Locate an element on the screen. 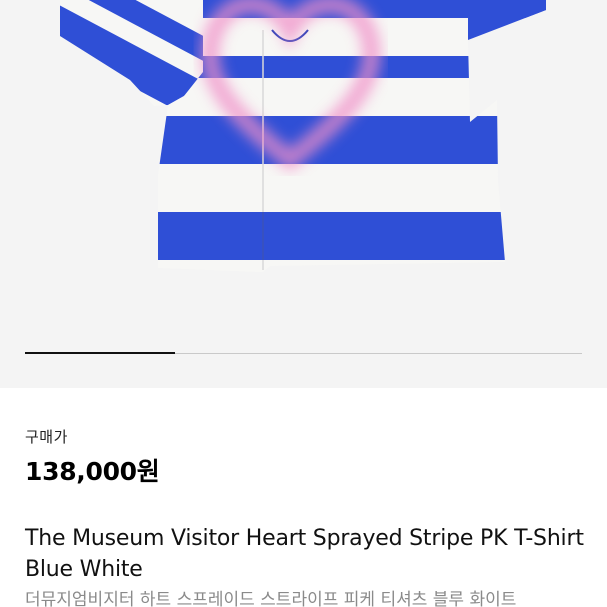  gallery-progress-indicator is located at coordinates (100, 353).